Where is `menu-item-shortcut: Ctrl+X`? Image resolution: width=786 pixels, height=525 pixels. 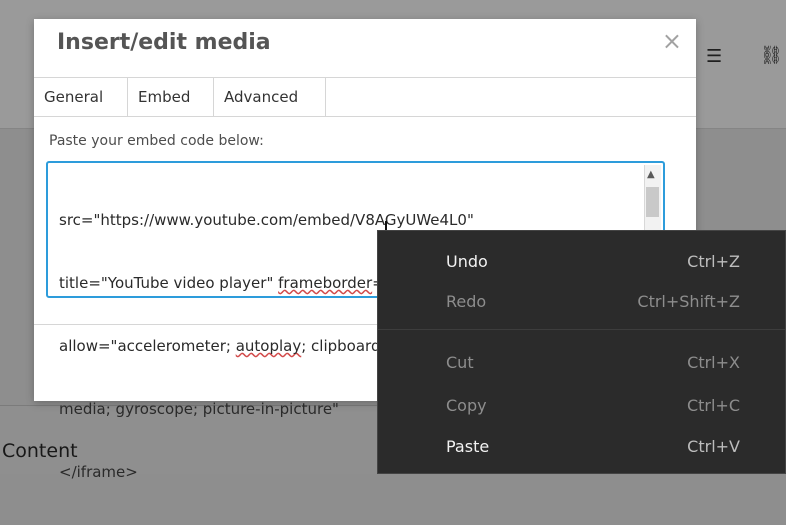
menu-item-shortcut: Ctrl+X is located at coordinates (713, 362).